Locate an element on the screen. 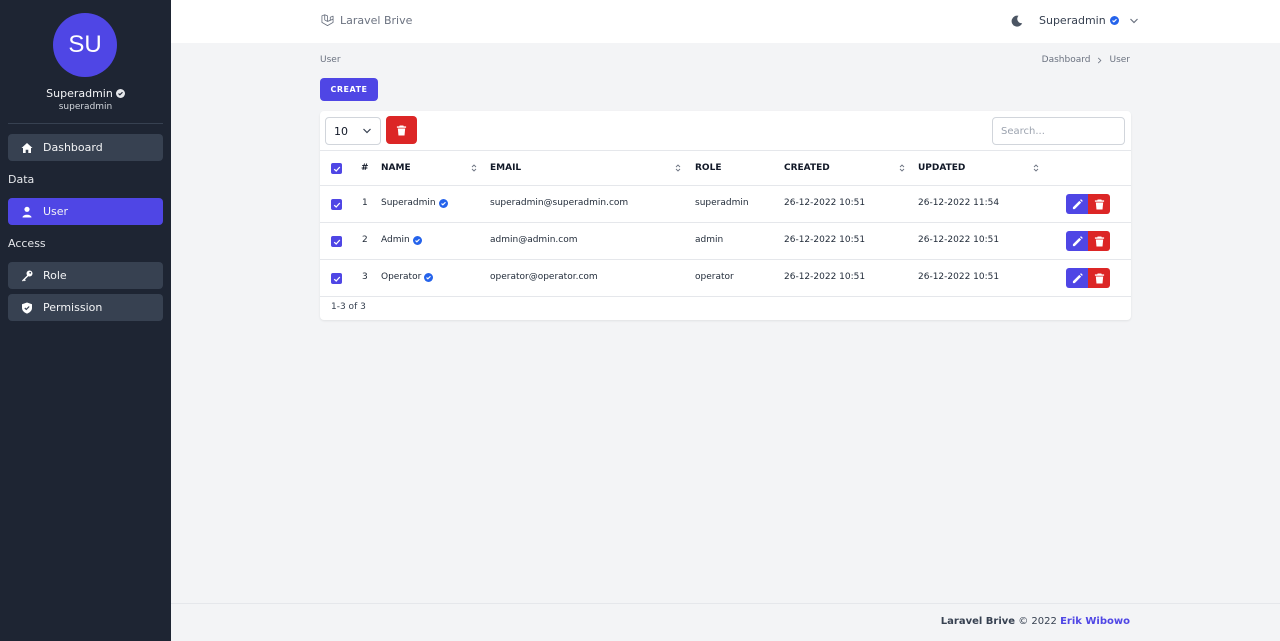  chevron-right-icon is located at coordinates (1100, 60).